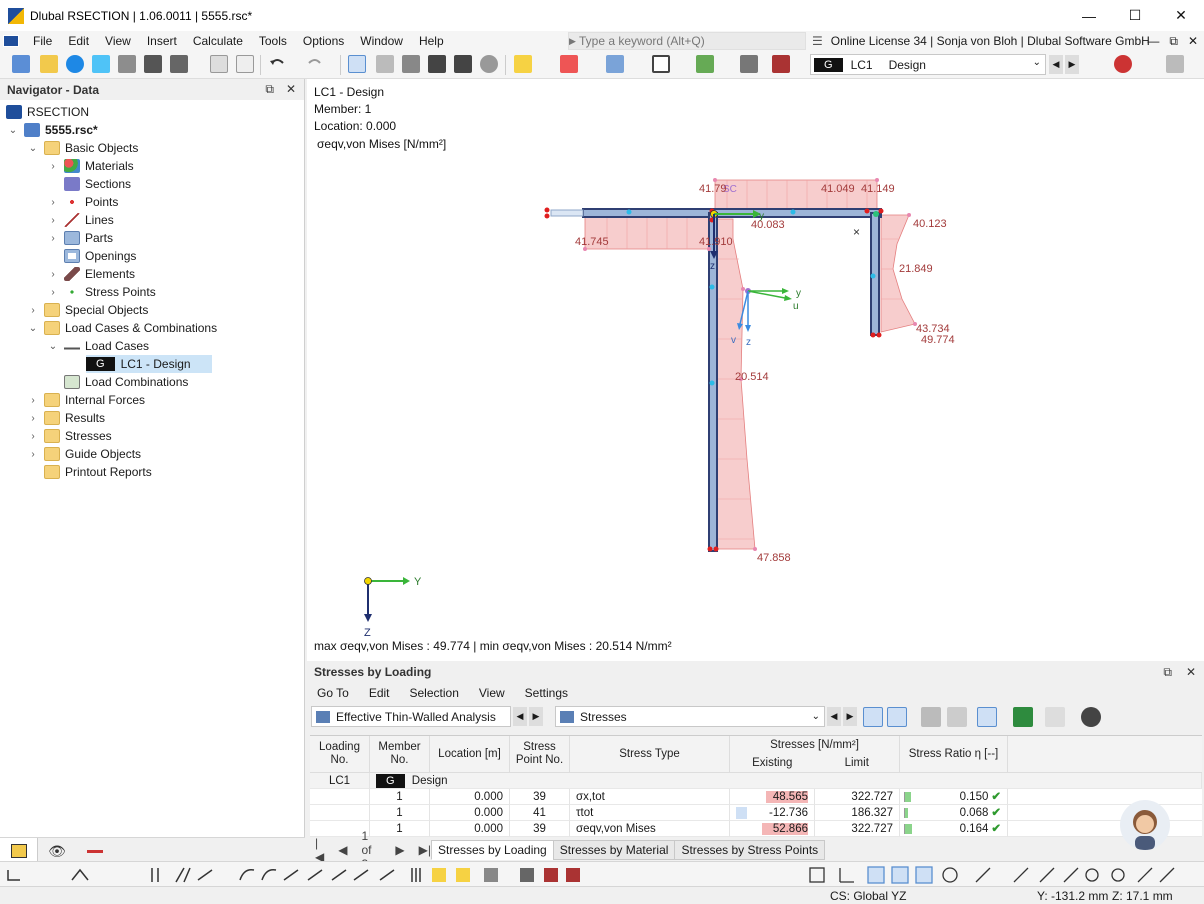 This screenshot has height=904, width=1204. Describe the element at coordinates (931, 717) in the screenshot. I see `table-view-icon` at that location.